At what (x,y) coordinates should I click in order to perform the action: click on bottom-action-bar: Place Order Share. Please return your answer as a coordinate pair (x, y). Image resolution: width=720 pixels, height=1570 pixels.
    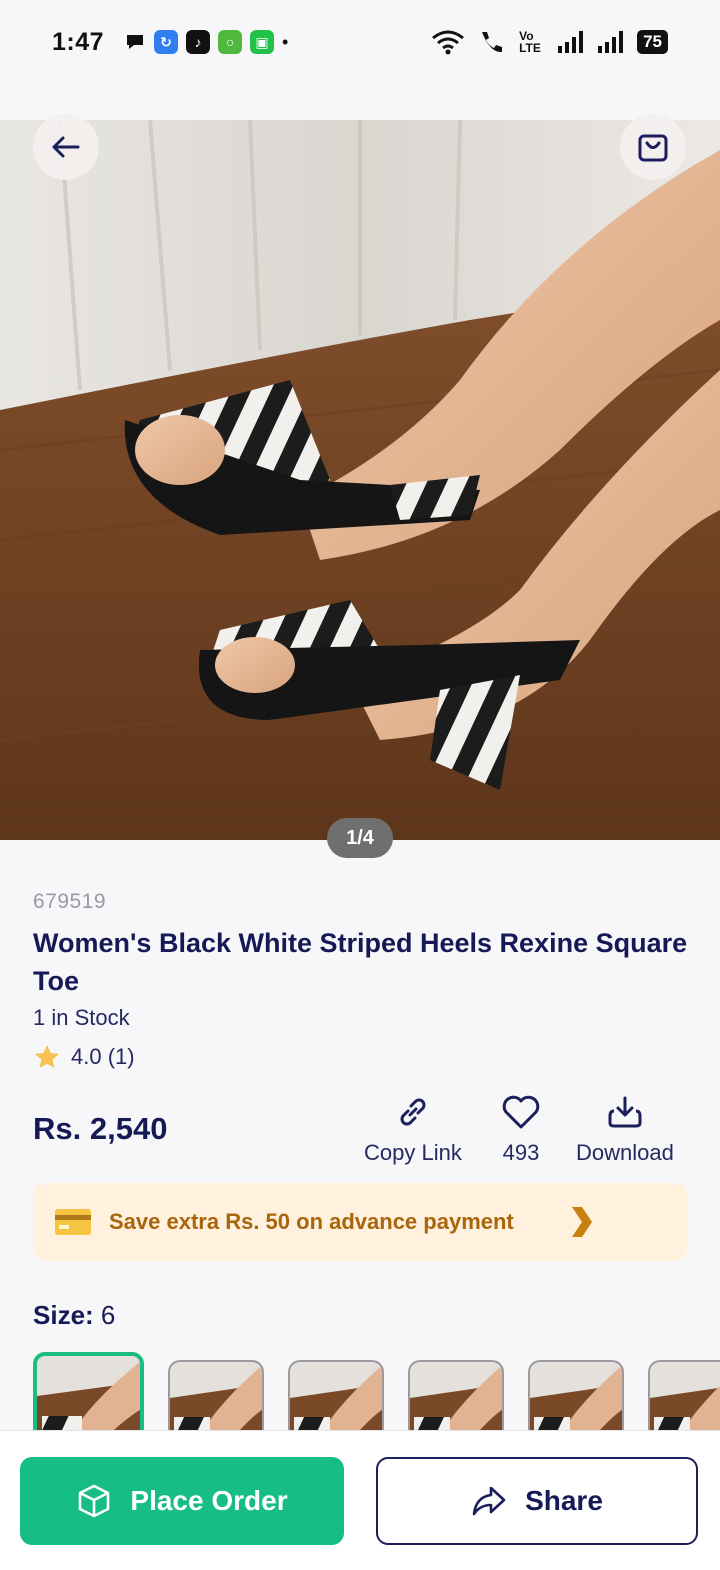
    Looking at the image, I should click on (360, 1500).